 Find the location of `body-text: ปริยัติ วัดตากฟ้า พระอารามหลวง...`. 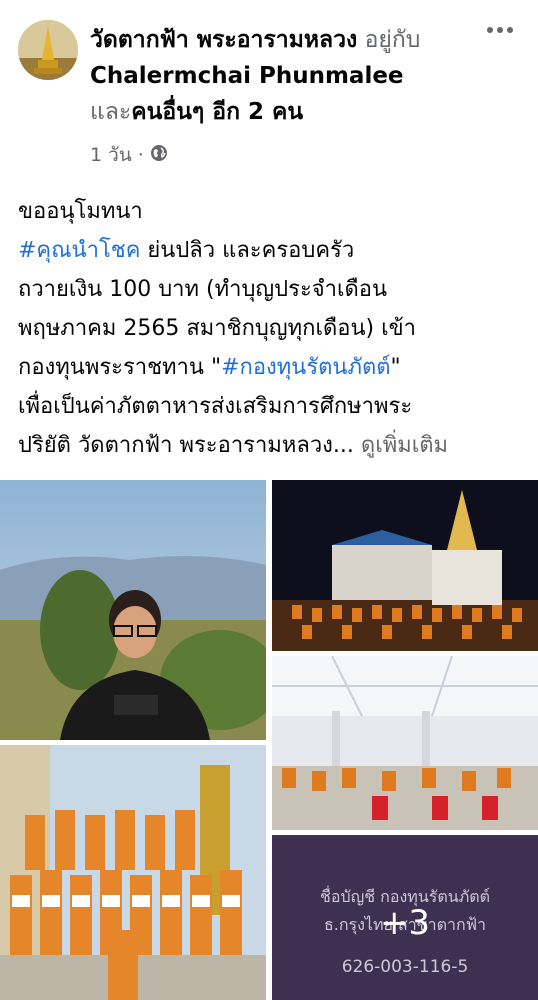

body-text: ปริยัติ วัดตากฟ้า พระอารามหลวง... is located at coordinates (186, 445).